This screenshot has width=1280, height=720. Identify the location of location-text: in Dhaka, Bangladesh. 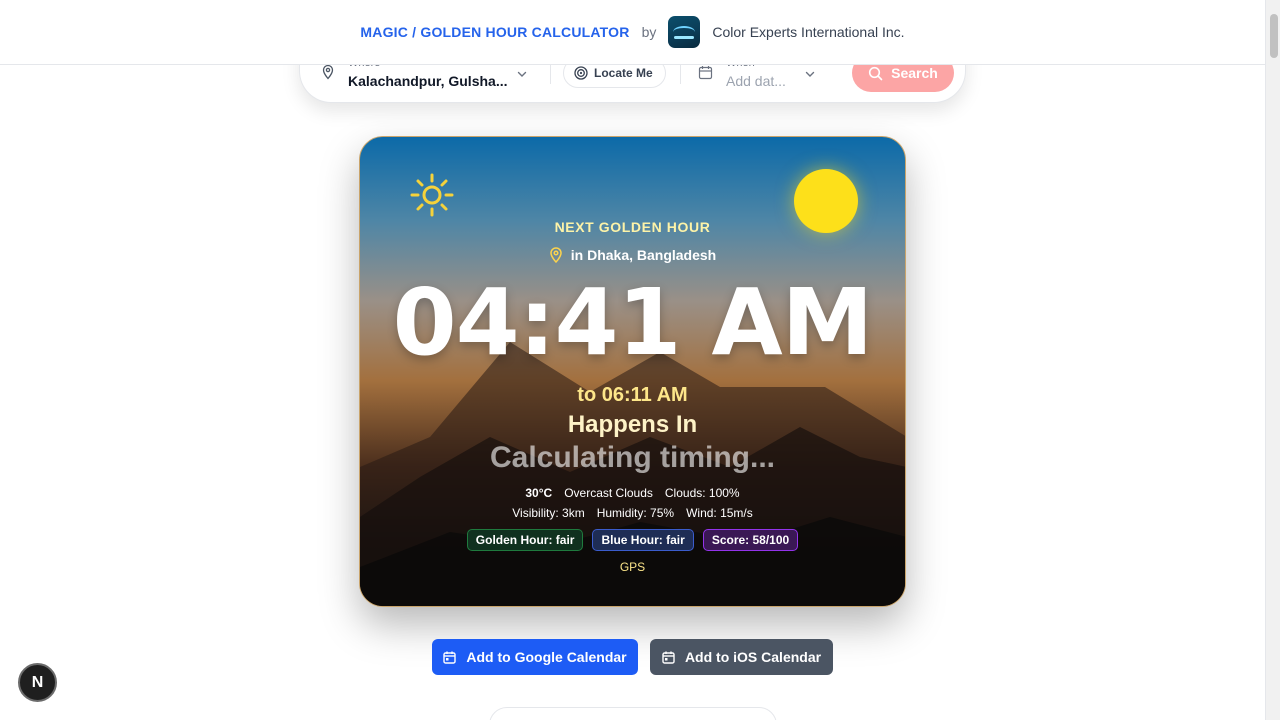
(643, 255).